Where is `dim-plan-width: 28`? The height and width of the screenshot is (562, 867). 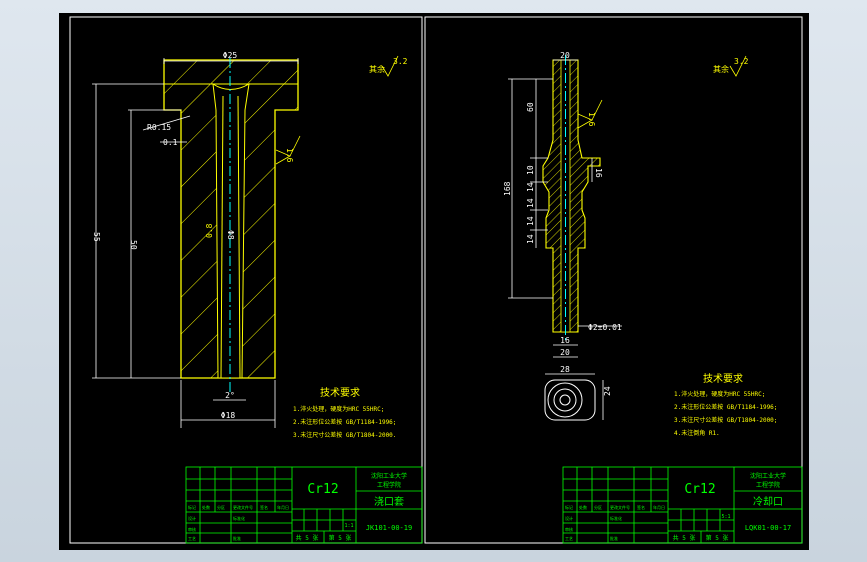 dim-plan-width: 28 is located at coordinates (565, 369).